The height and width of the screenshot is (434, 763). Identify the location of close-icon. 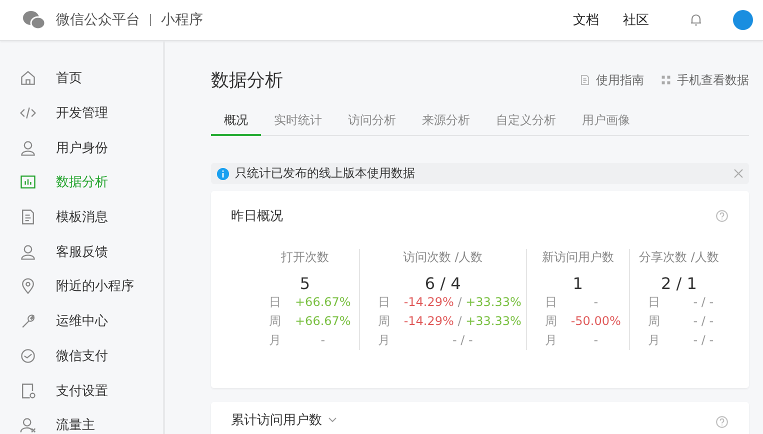
(738, 173).